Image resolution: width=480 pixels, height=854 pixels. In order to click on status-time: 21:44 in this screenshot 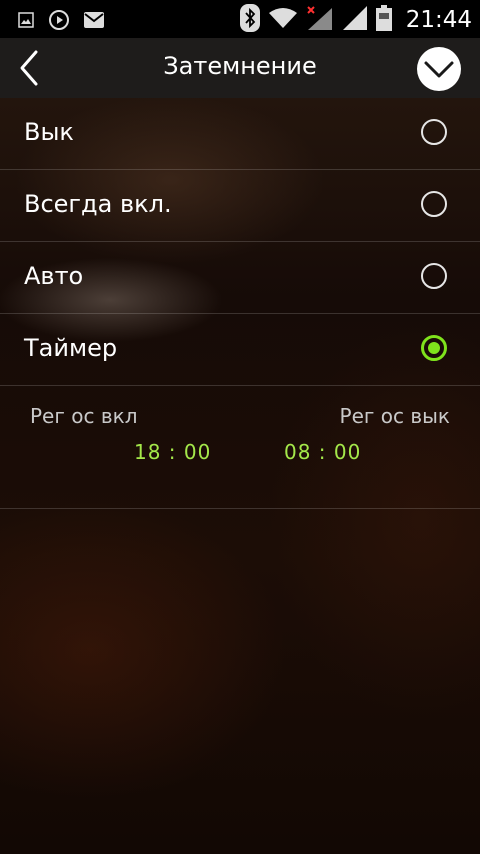, I will do `click(438, 20)`.